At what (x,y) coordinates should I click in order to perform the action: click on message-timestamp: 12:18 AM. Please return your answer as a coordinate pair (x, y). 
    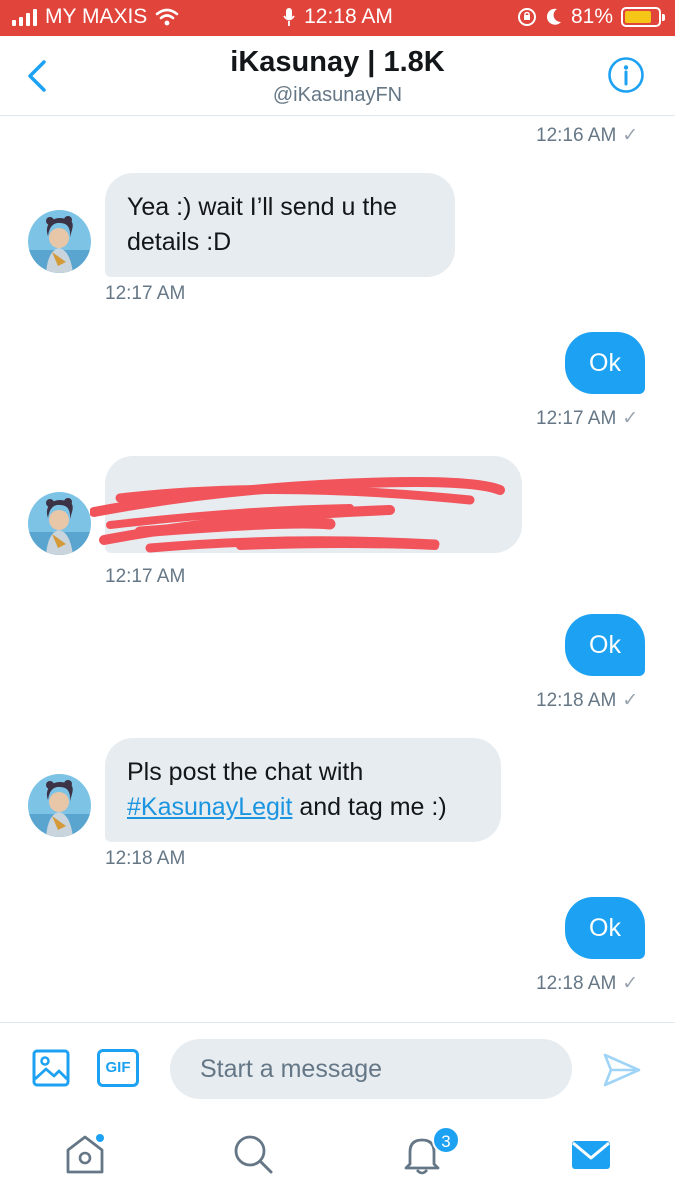
    Looking at the image, I should click on (145, 858).